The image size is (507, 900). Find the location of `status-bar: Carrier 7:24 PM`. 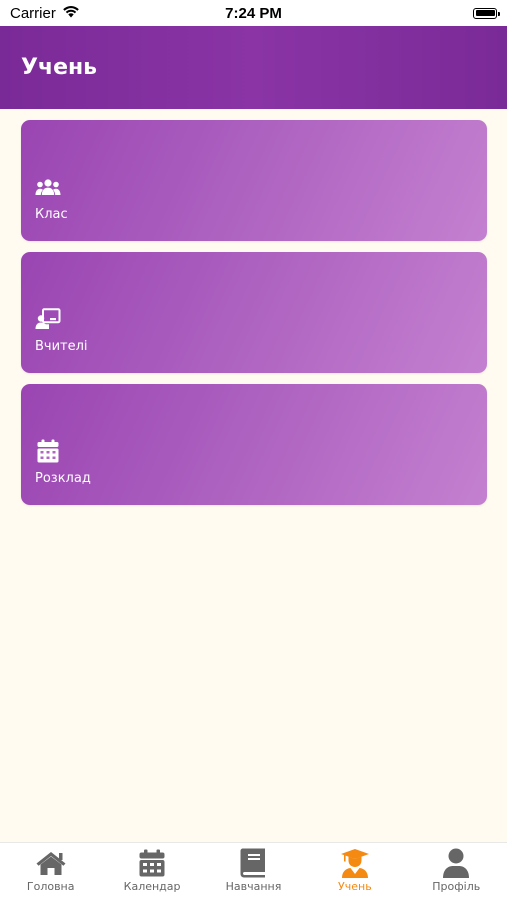

status-bar: Carrier 7:24 PM is located at coordinates (253, 13).